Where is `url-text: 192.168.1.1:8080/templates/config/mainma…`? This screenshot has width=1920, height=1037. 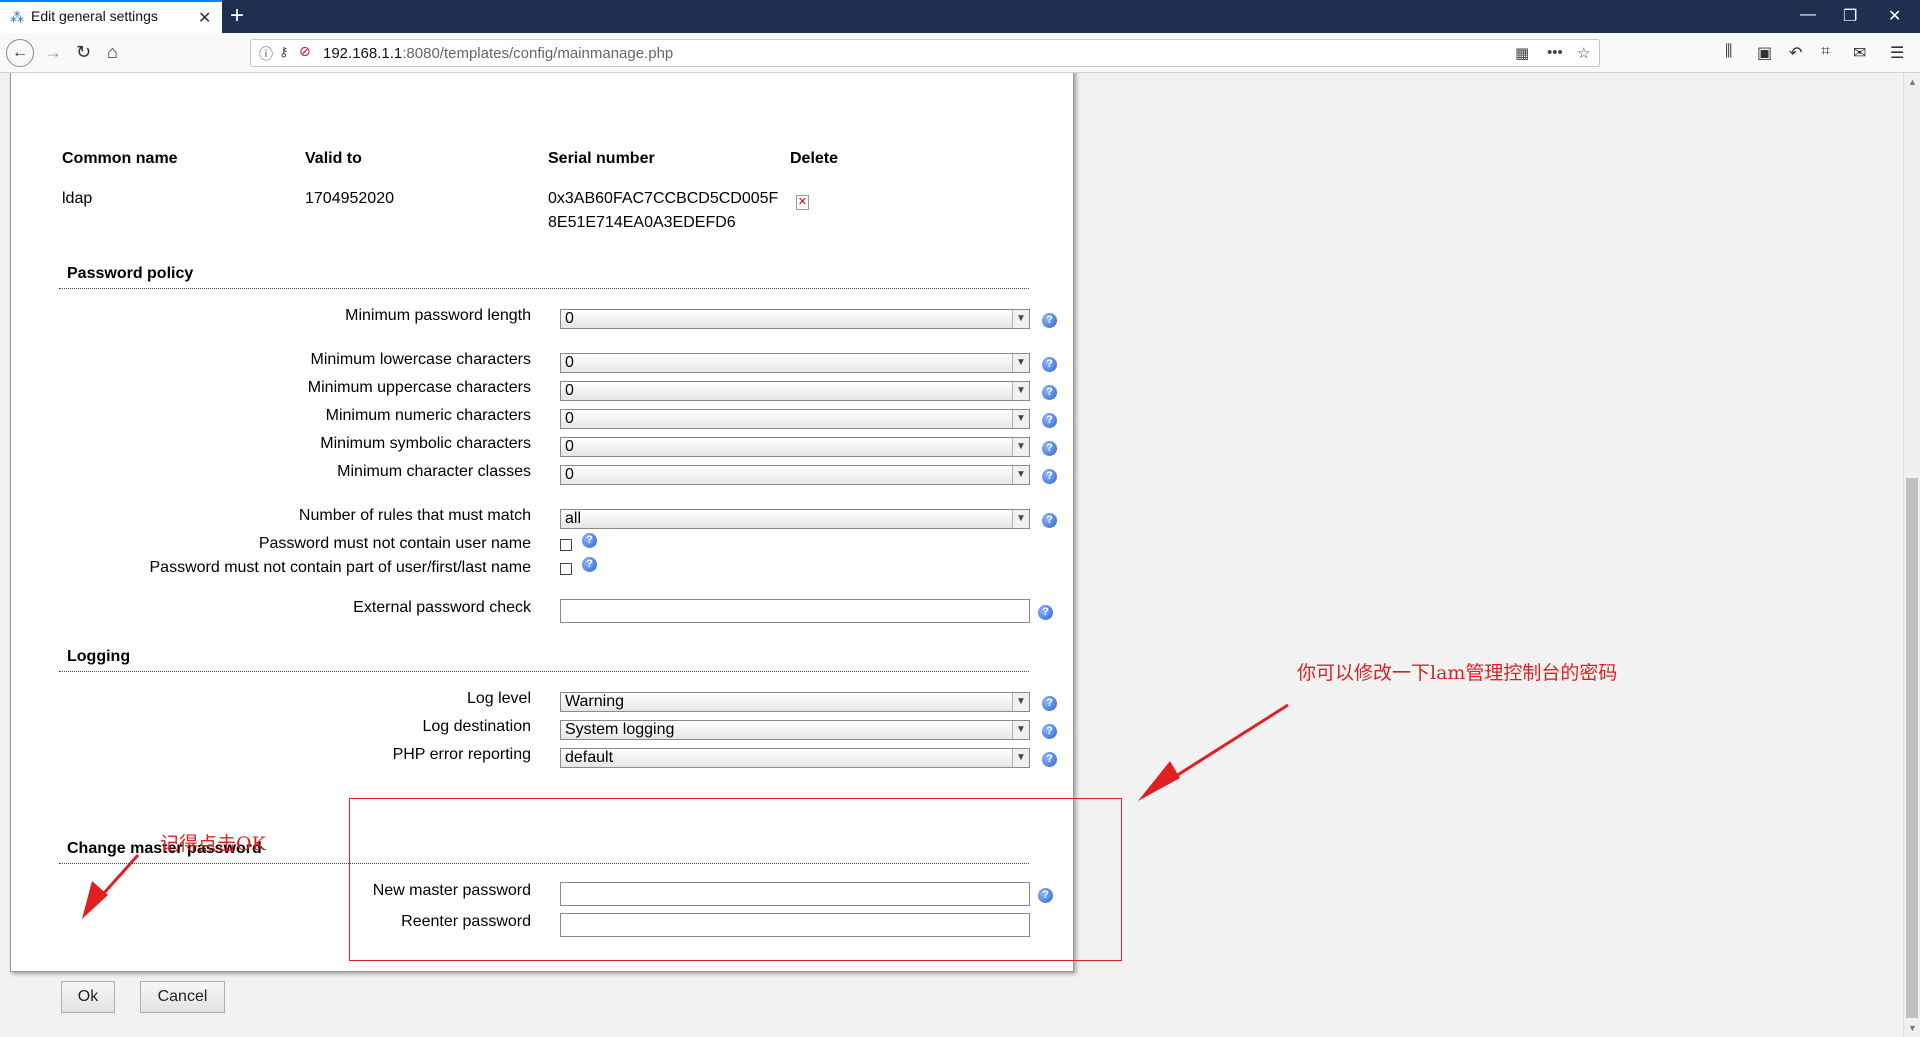 url-text: 192.168.1.1:8080/templates/config/mainma… is located at coordinates (498, 53).